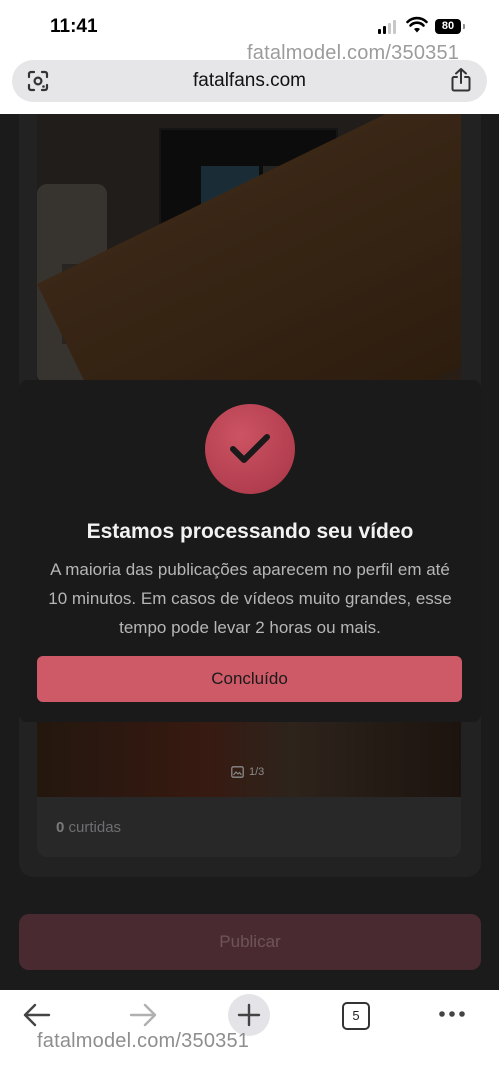 This screenshot has height=1080, width=499. I want to click on media-counter-text: 1/3, so click(257, 772).